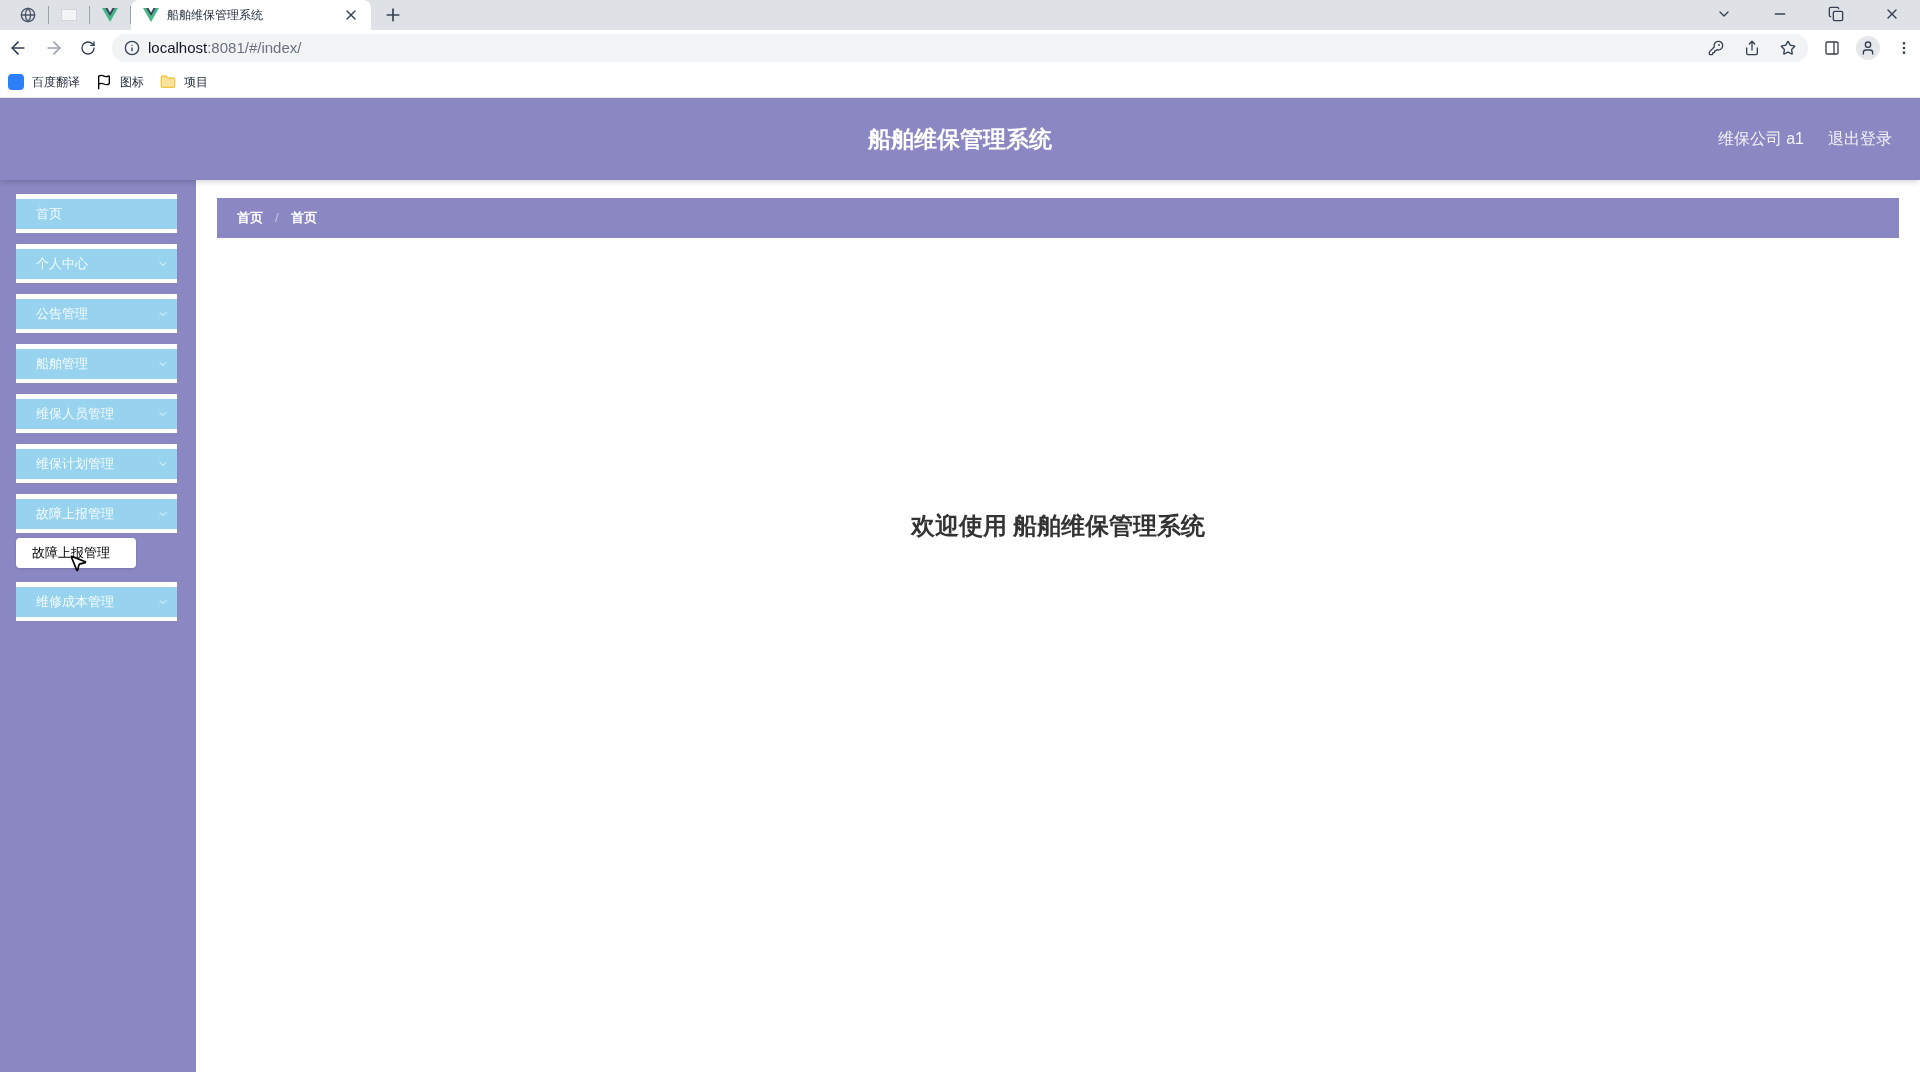 The width and height of the screenshot is (1920, 1072). Describe the element at coordinates (96, 213) in the screenshot. I see `menu-item: 首页` at that location.